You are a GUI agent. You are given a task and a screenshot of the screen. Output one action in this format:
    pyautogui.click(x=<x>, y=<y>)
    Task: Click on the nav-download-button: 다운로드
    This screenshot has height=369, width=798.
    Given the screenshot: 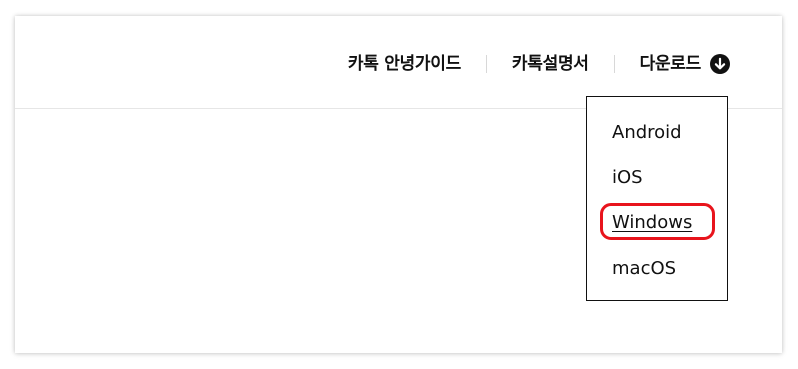 What is the action you would take?
    pyautogui.click(x=685, y=64)
    